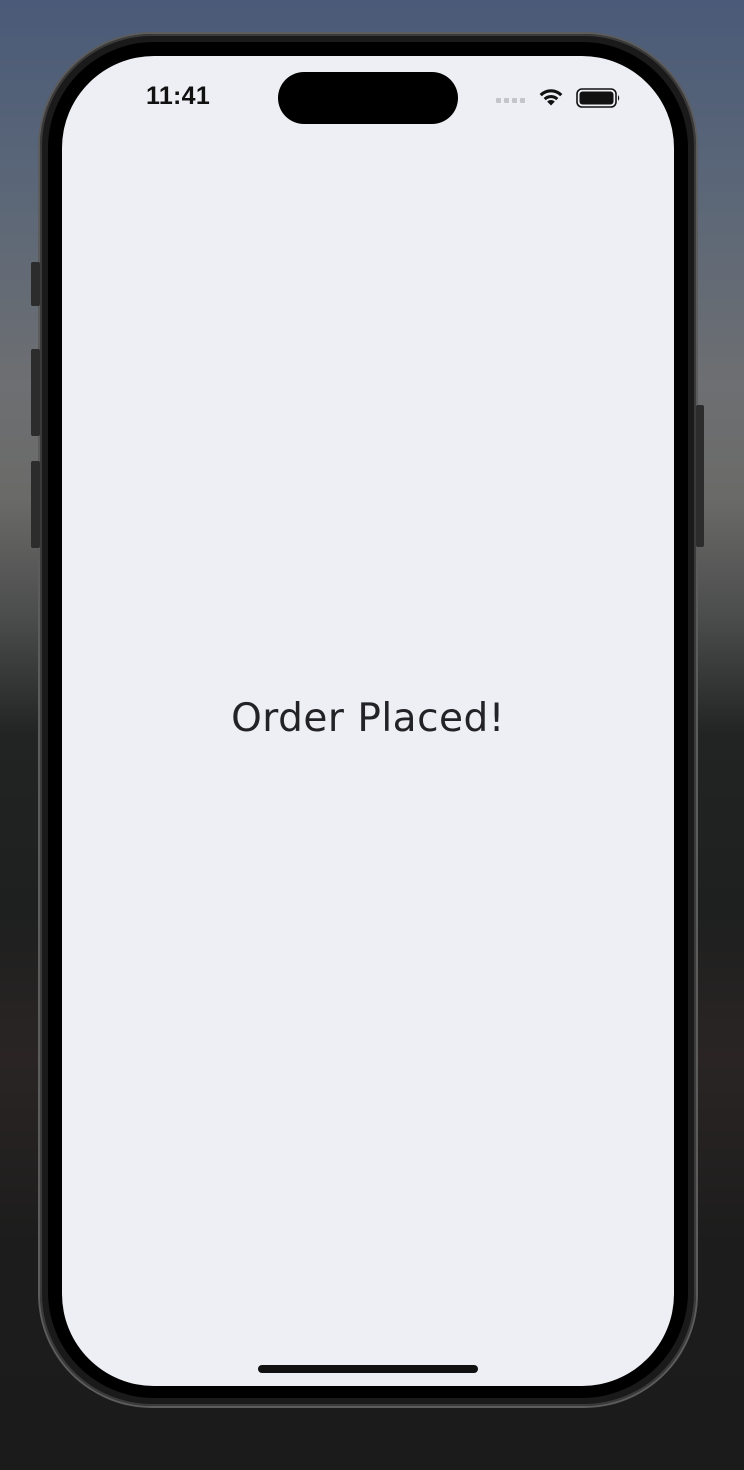  What do you see at coordinates (551, 97) in the screenshot?
I see `wifi-icon` at bounding box center [551, 97].